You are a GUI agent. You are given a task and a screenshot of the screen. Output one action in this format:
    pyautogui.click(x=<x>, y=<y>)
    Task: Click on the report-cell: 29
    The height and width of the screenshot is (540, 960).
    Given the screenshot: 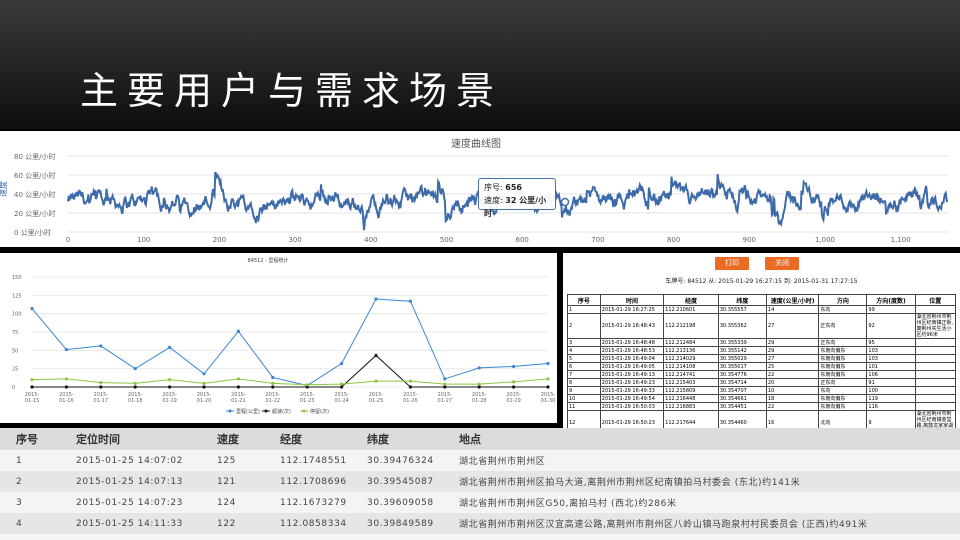 What is the action you would take?
    pyautogui.click(x=792, y=350)
    